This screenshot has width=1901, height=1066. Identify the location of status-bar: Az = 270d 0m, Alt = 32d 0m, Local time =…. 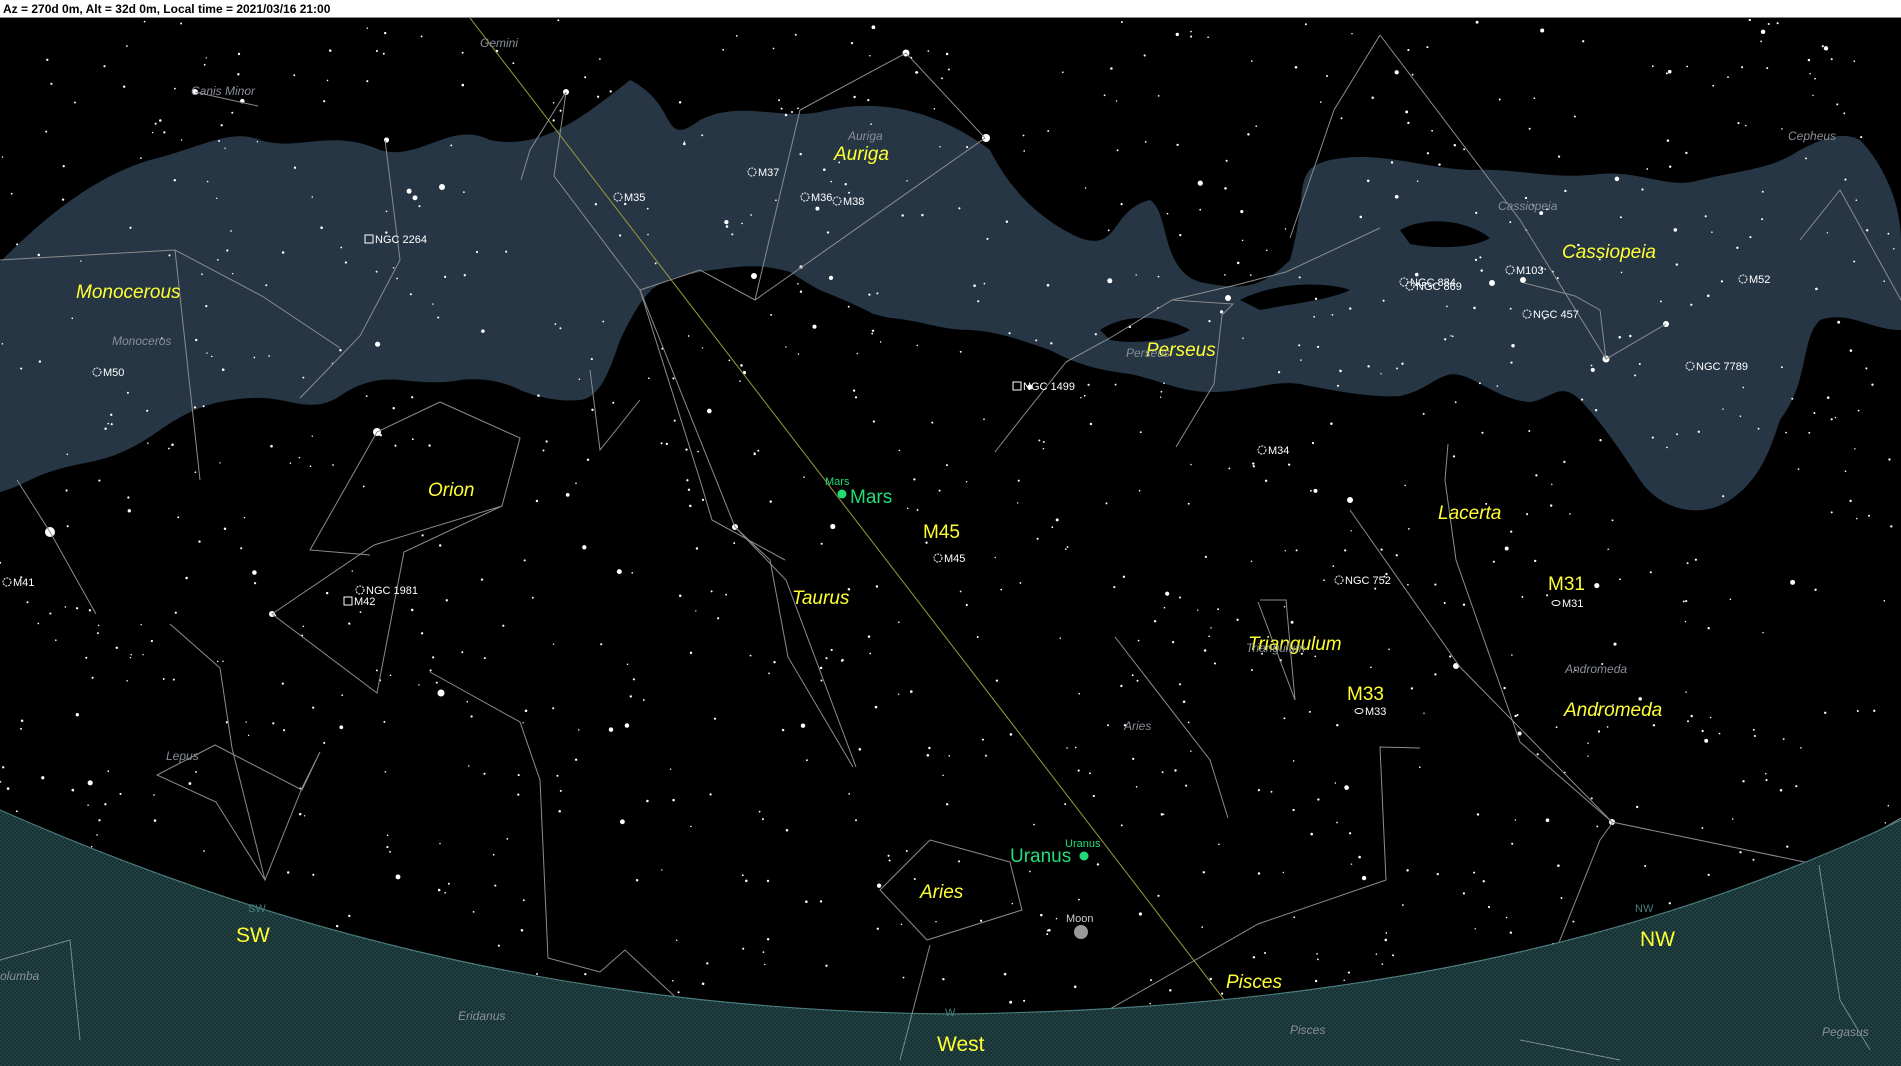
(950, 9).